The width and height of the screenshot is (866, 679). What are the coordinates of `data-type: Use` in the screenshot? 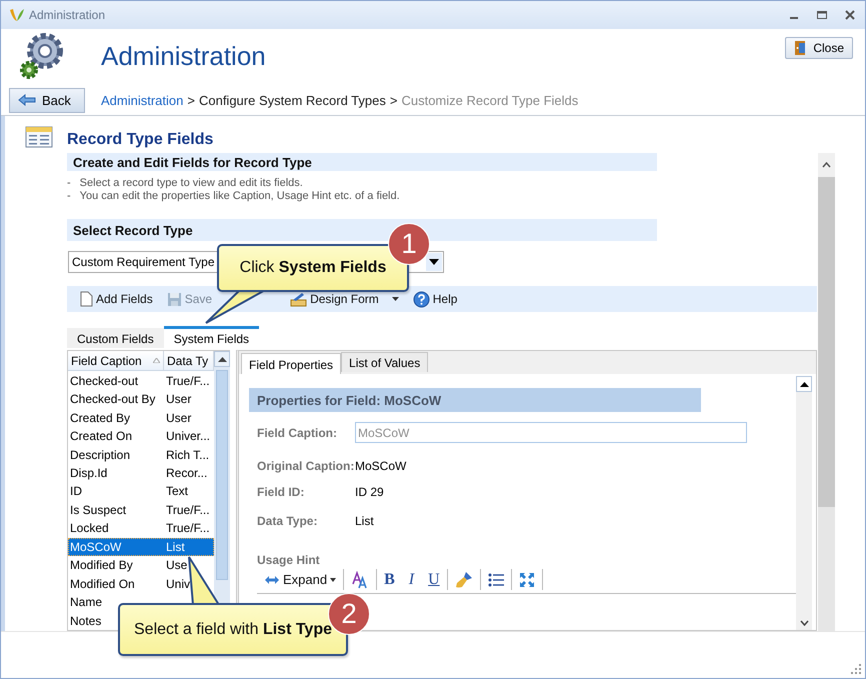 It's located at (176, 565).